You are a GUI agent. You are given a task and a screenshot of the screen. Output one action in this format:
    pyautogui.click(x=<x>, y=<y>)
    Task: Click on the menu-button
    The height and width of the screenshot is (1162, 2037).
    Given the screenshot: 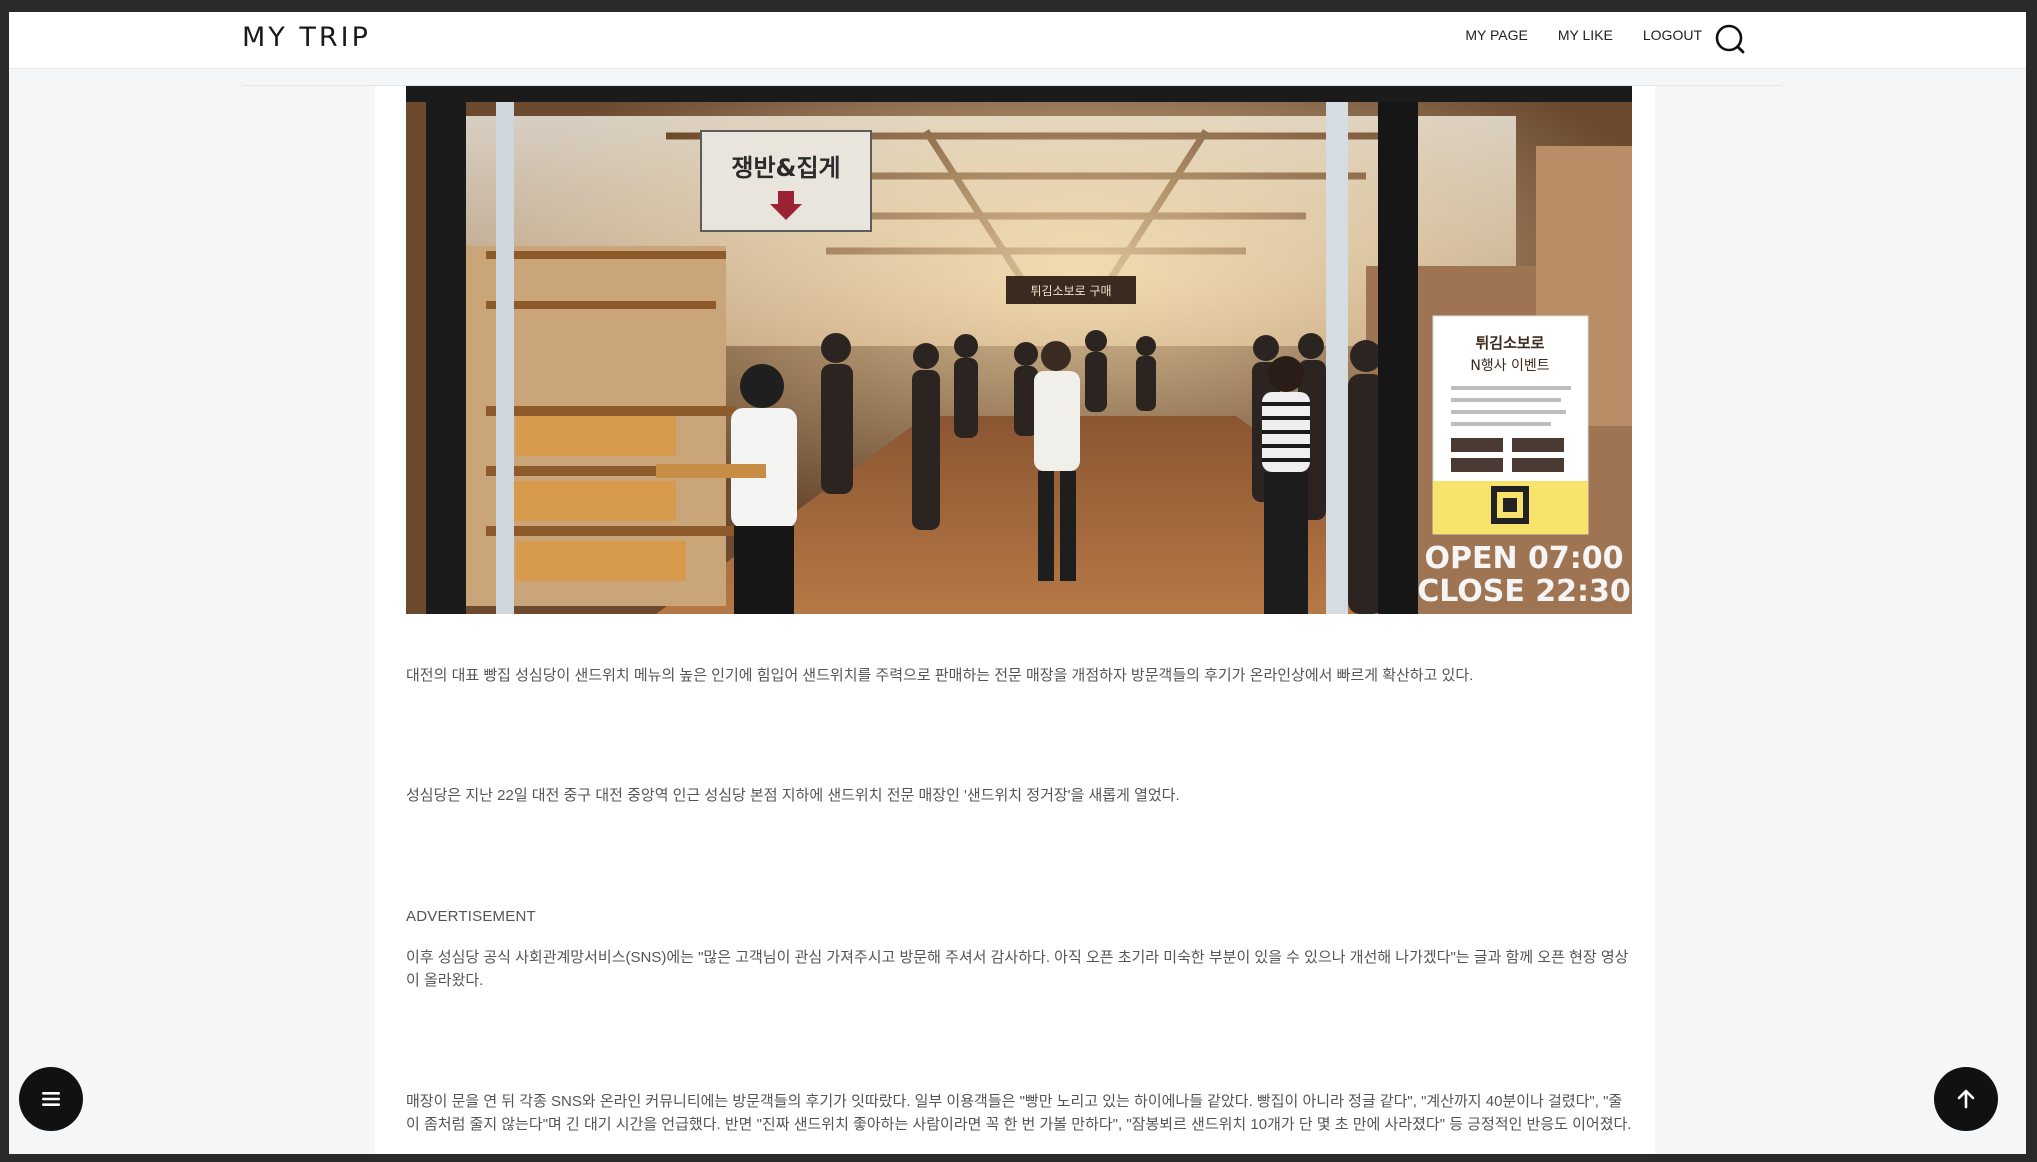 What is the action you would take?
    pyautogui.click(x=51, y=1099)
    